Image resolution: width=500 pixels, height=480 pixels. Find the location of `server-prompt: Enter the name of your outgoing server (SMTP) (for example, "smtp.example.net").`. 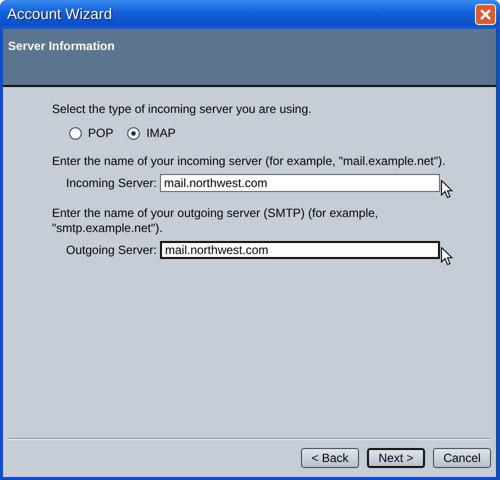

server-prompt: Enter the name of your outgoing server (SMTP) (for example, "smtp.example.net"). is located at coordinates (216, 221).